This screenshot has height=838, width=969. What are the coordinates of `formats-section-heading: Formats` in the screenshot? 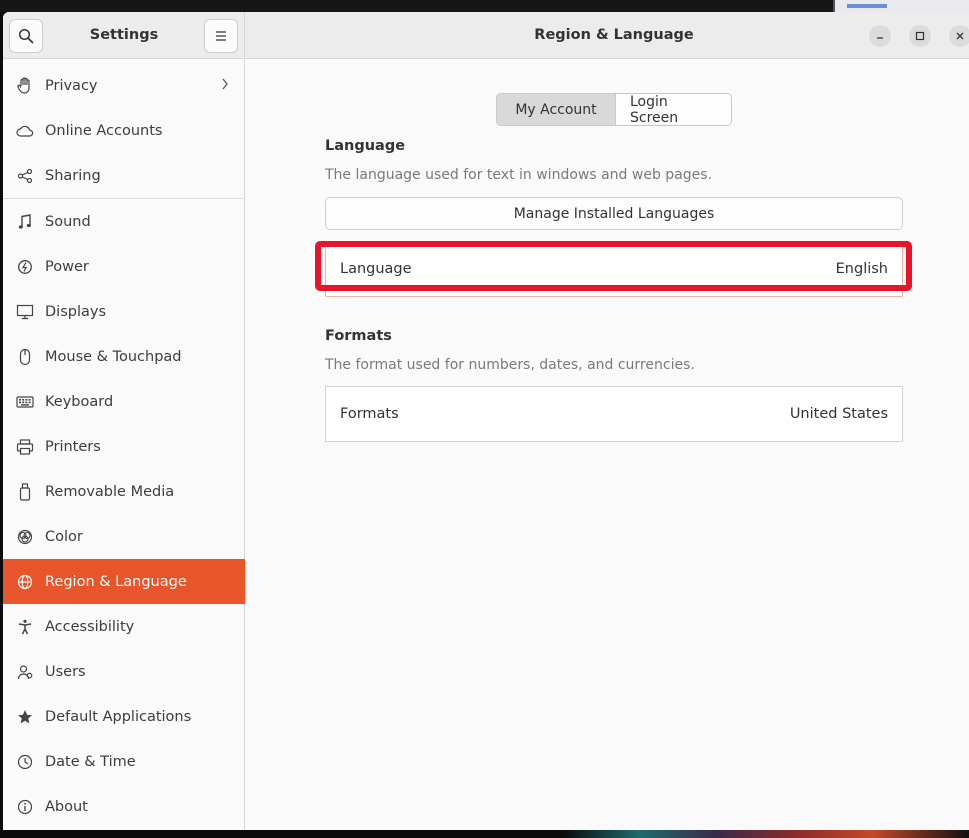 It's located at (358, 336).